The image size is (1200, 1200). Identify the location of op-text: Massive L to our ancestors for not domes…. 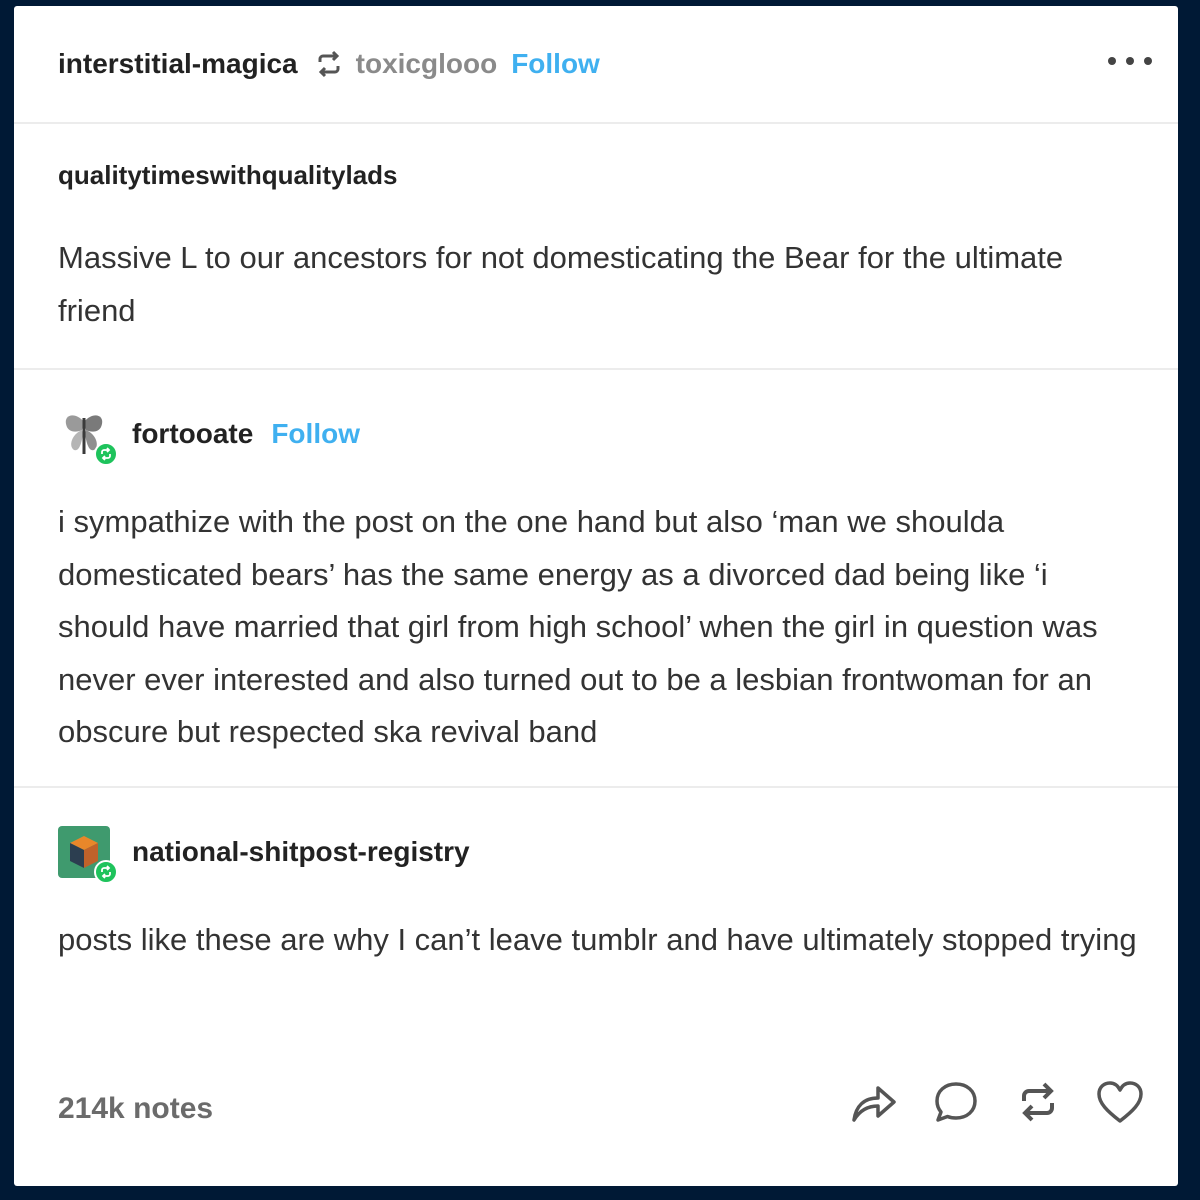
(561, 284).